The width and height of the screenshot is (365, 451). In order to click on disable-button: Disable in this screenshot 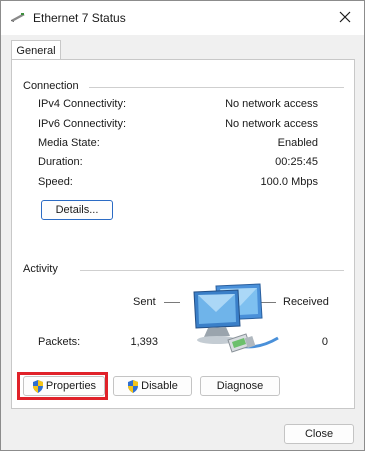, I will do `click(152, 386)`.